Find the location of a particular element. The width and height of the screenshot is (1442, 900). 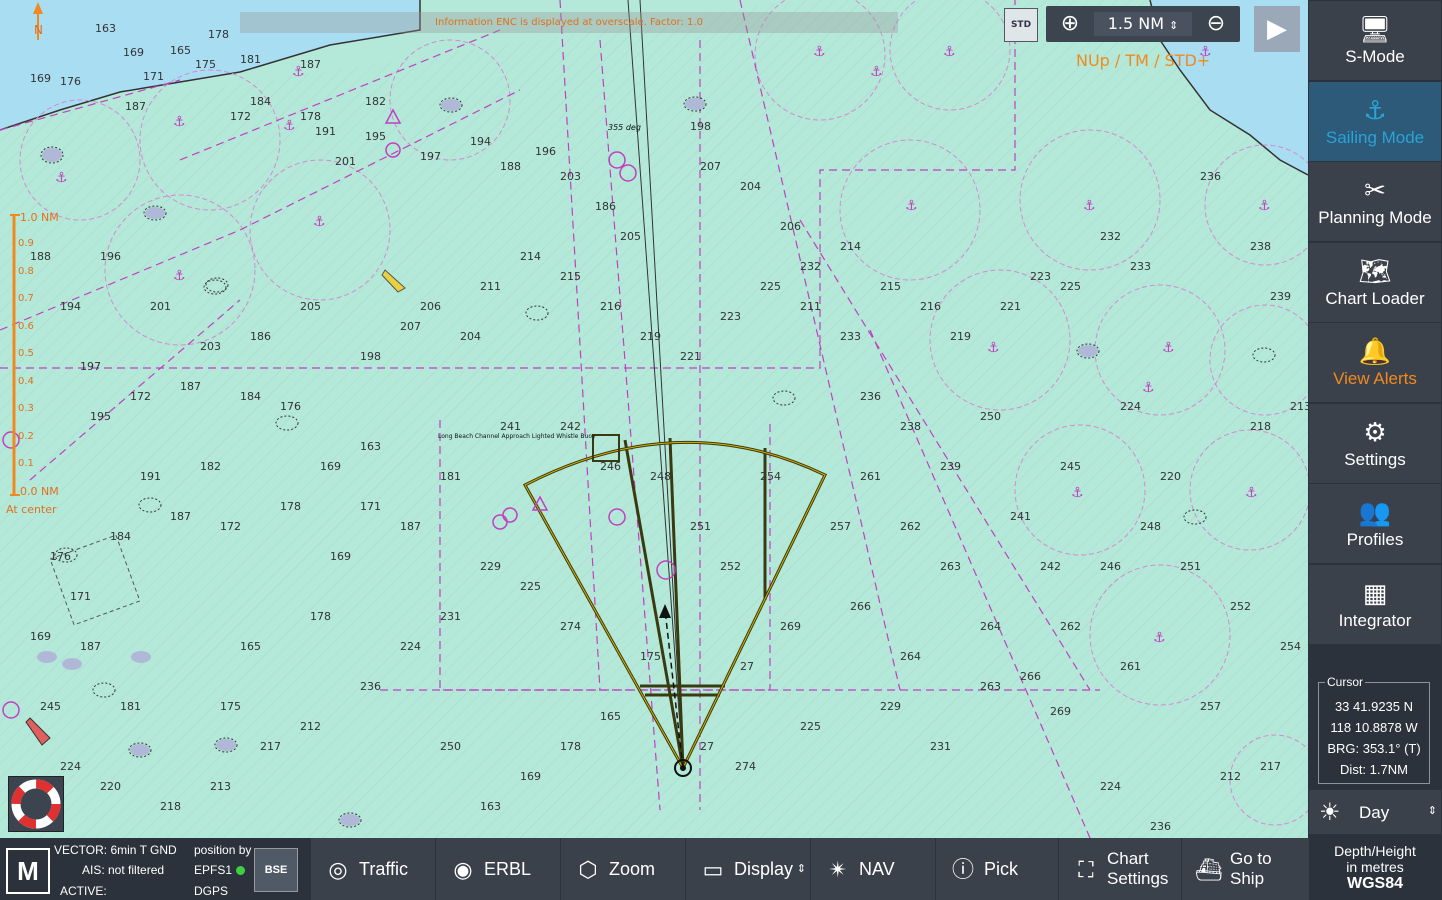

scale-bottom-label: 0.0 NM is located at coordinates (39, 491).